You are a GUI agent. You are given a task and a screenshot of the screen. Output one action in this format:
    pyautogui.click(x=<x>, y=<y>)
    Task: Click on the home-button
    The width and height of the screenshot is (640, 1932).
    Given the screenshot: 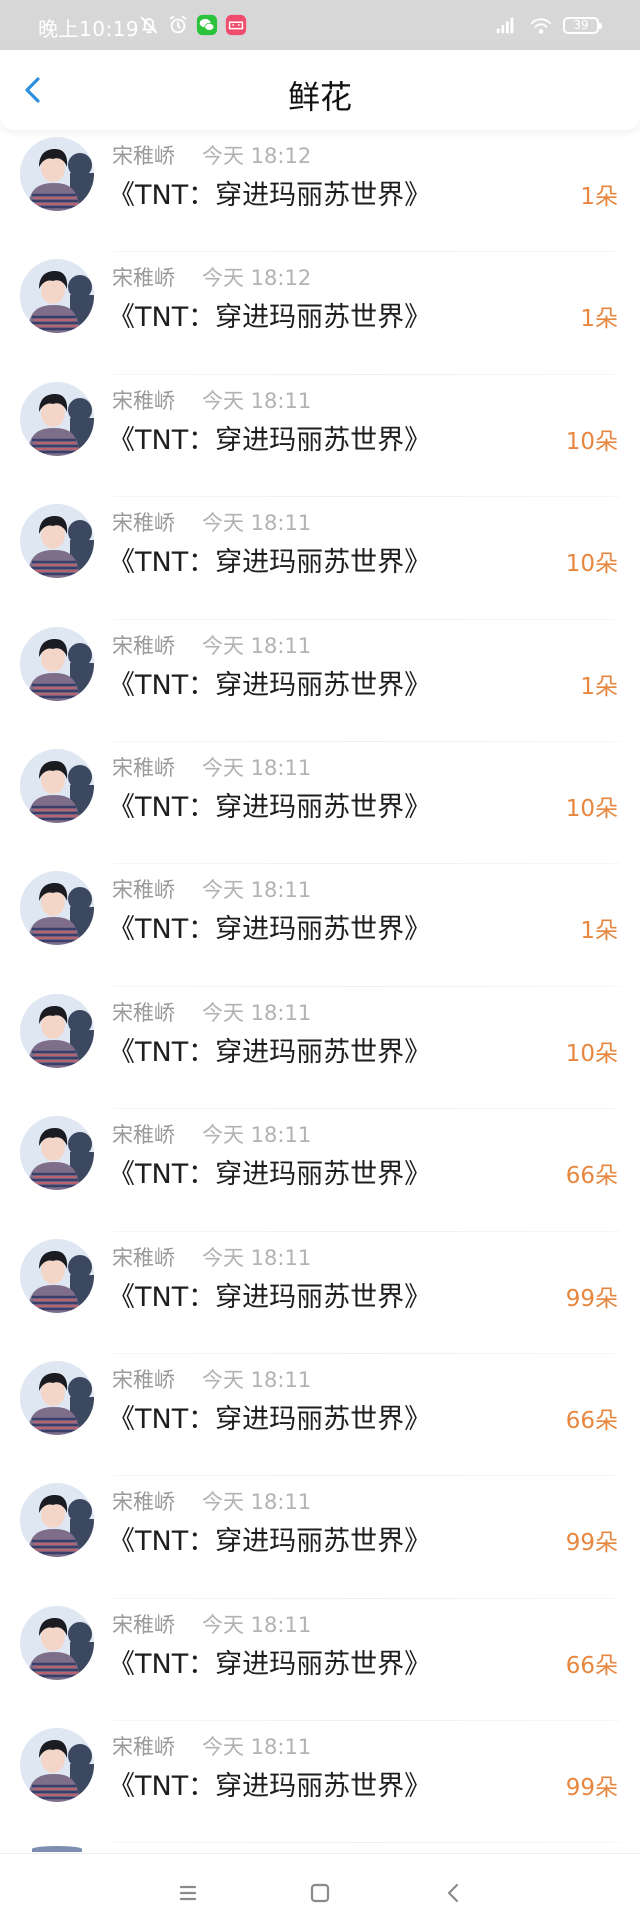 What is the action you would take?
    pyautogui.click(x=320, y=1893)
    